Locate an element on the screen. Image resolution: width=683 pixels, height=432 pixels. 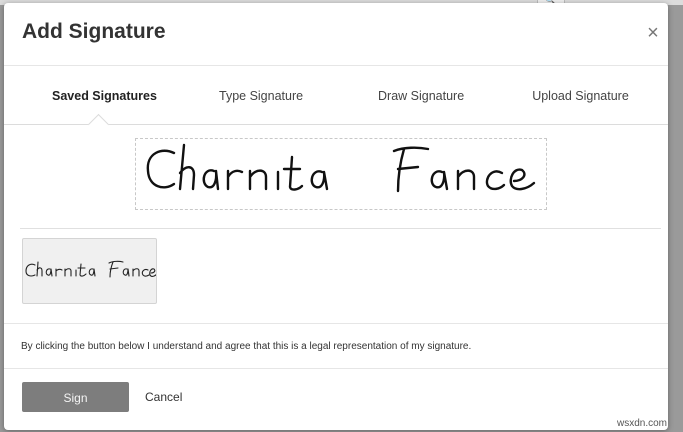
saved-signature-item is located at coordinates (90, 271).